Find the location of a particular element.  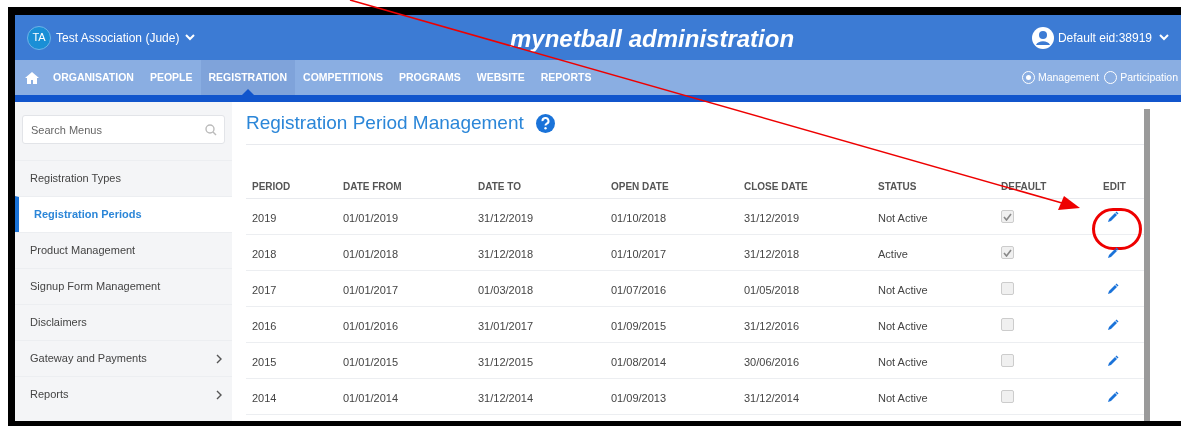

table-cell: 31/12/2015 is located at coordinates (506, 361).